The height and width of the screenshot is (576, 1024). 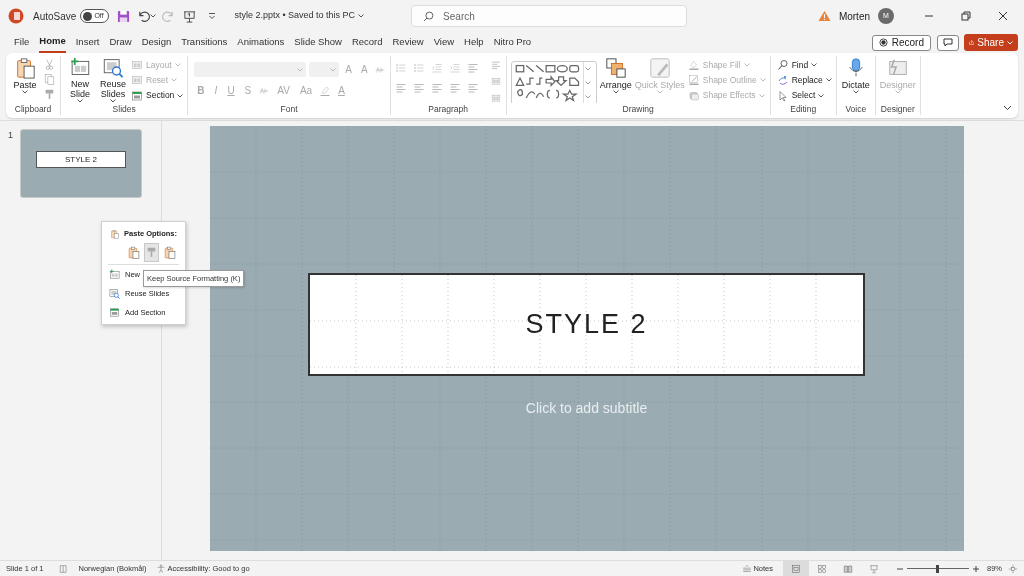 I want to click on group-label: Font, so click(x=289, y=109).